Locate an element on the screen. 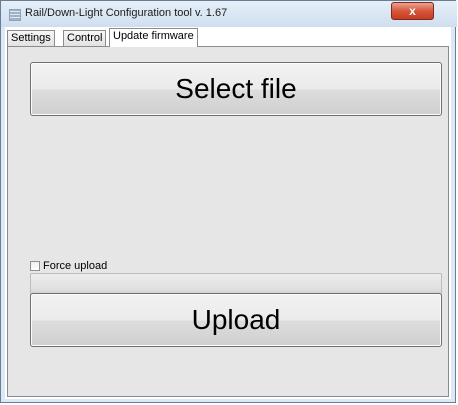  force-upload-checkbox is located at coordinates (35, 266).